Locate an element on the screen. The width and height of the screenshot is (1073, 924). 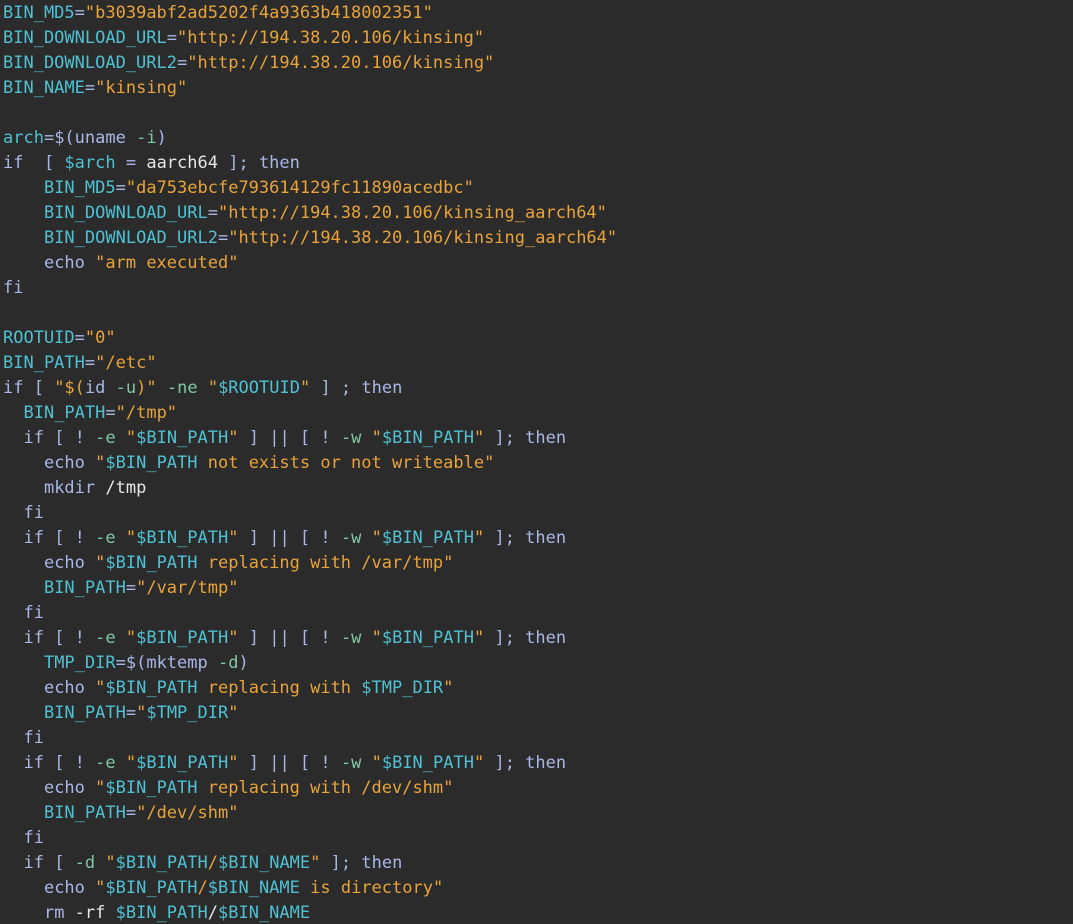
code-token: replacing with is located at coordinates (279, 688).